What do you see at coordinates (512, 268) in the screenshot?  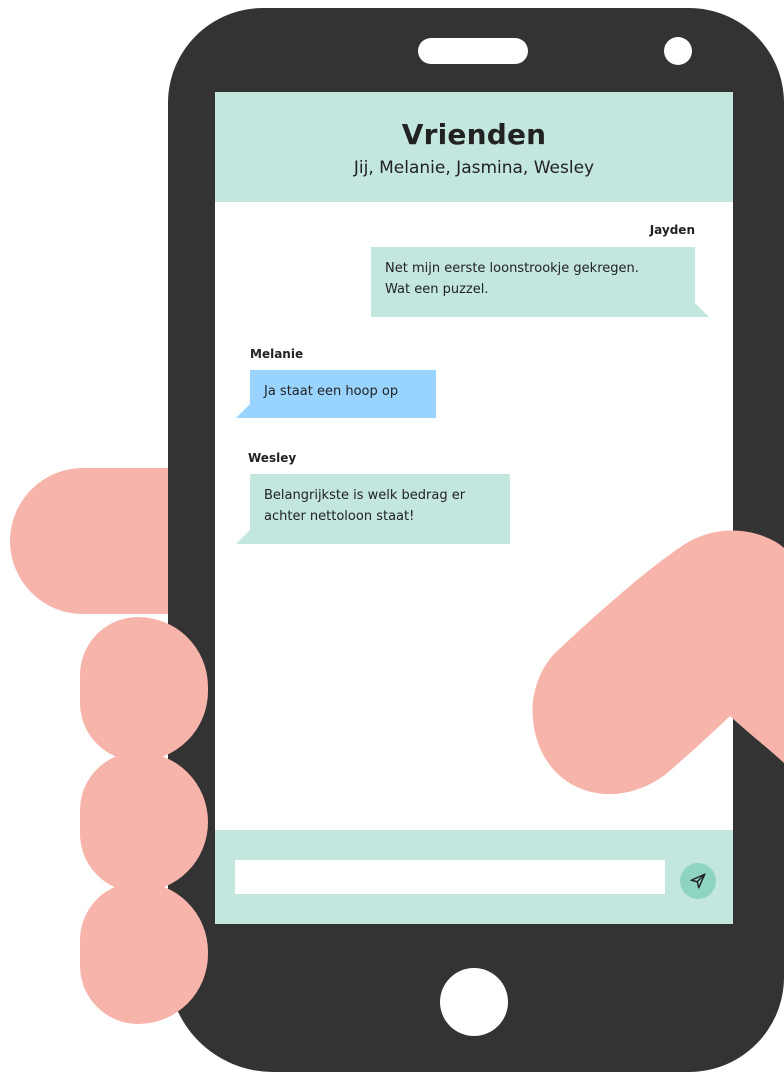 I see `message-line: Net mijn eerste loonstrookje gekregen.` at bounding box center [512, 268].